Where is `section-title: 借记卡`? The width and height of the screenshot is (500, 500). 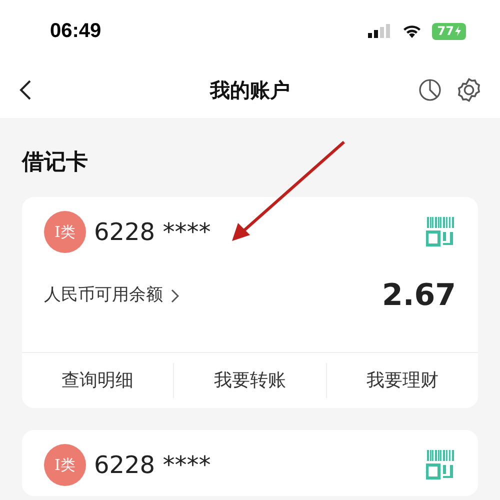
section-title: 借记卡 is located at coordinates (54, 163).